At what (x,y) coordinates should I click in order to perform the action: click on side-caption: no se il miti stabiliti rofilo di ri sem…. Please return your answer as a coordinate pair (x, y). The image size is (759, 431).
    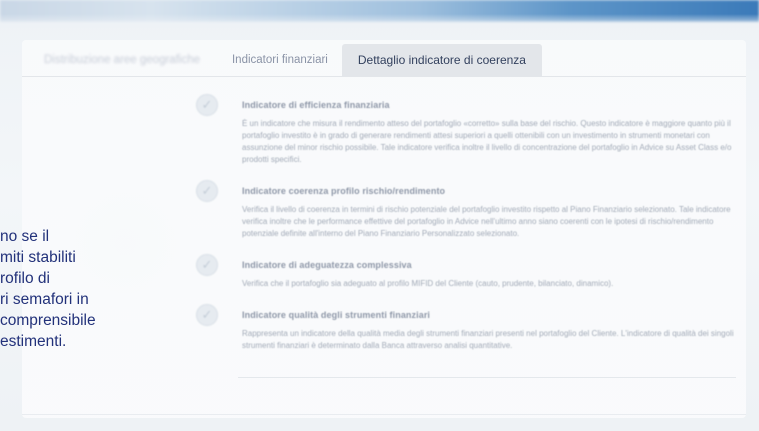
    Looking at the image, I should click on (100, 289).